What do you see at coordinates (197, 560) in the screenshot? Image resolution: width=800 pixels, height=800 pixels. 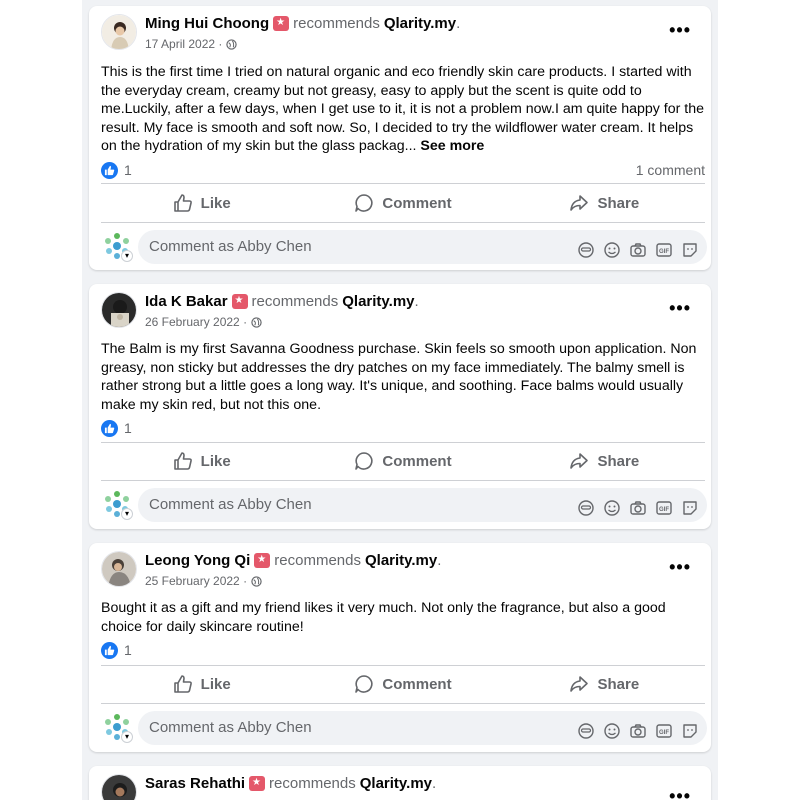 I see `author-name: Leong Yong Qi` at bounding box center [197, 560].